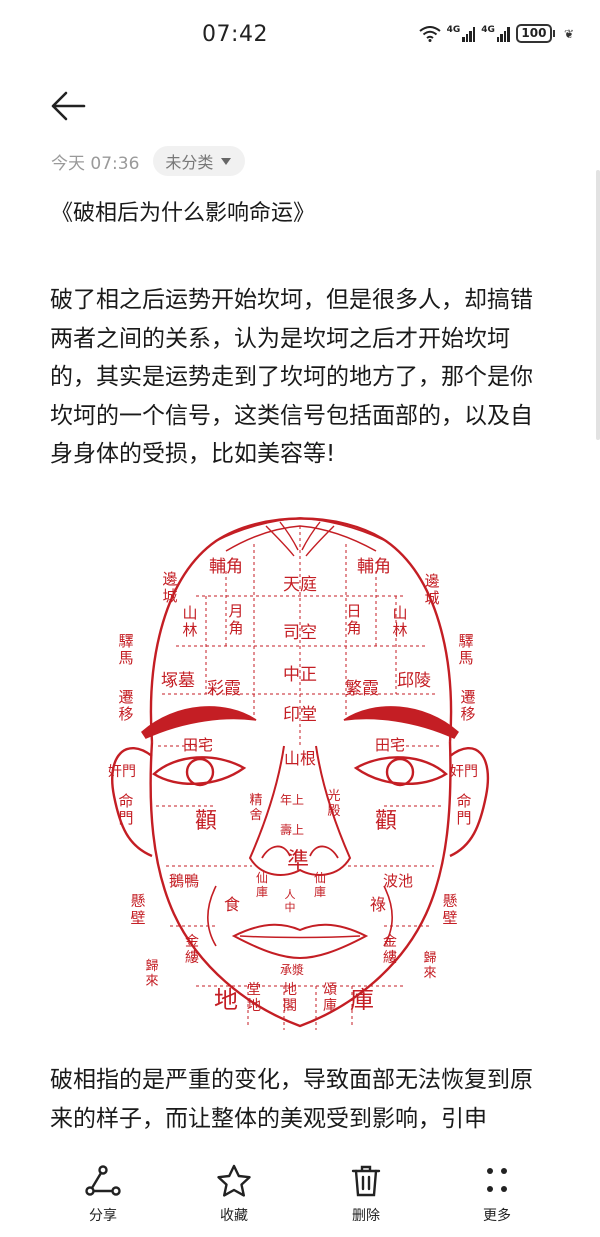 The image size is (600, 1237). Describe the element at coordinates (374, 567) in the screenshot. I see `face-label-fujiao-r: 輔角` at that location.